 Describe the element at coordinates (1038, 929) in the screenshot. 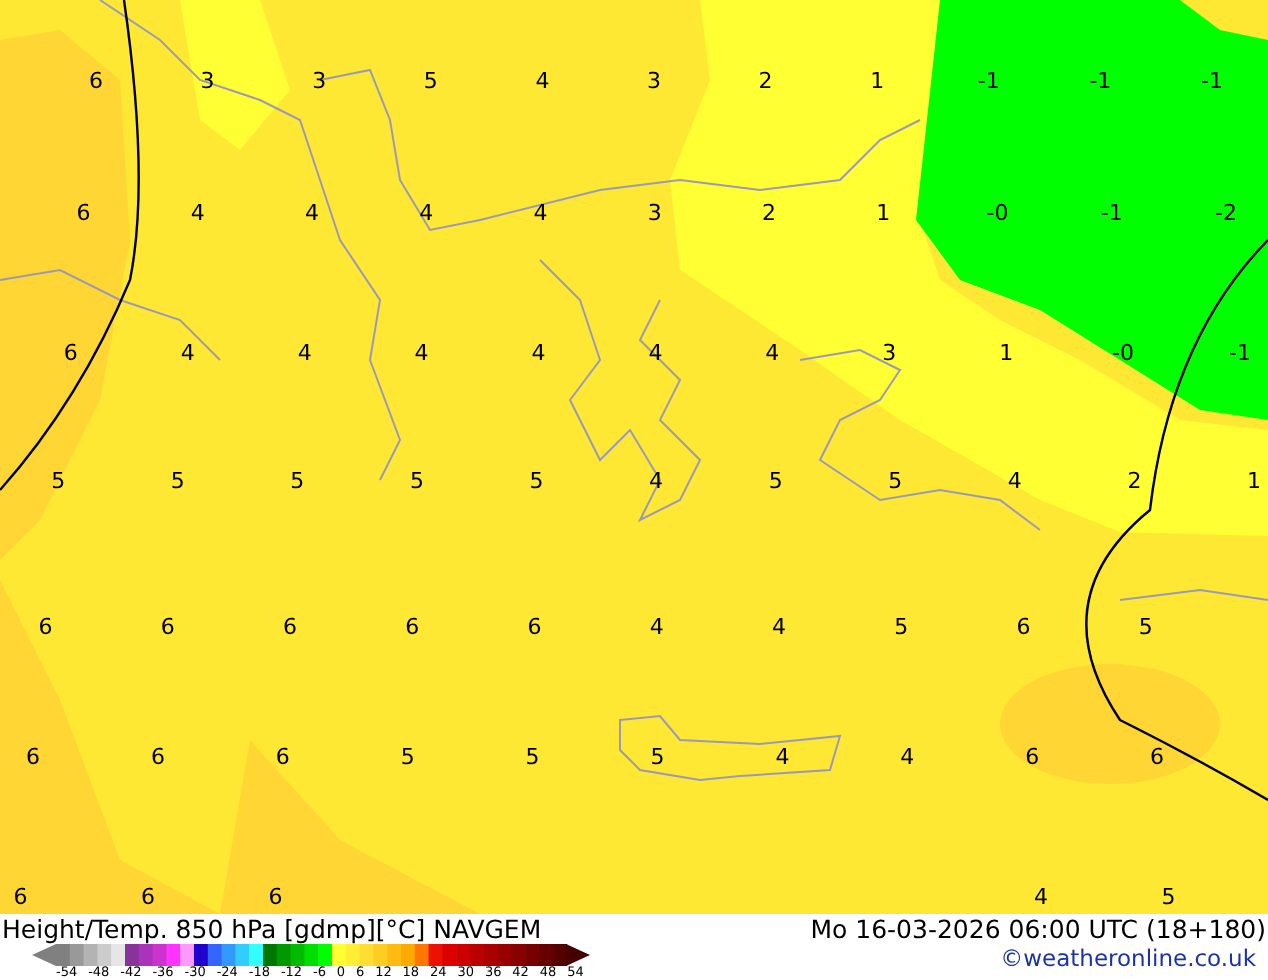

I see `forecast-time: Mo 16-03-2026 06:00 UTC (18+180)` at that location.